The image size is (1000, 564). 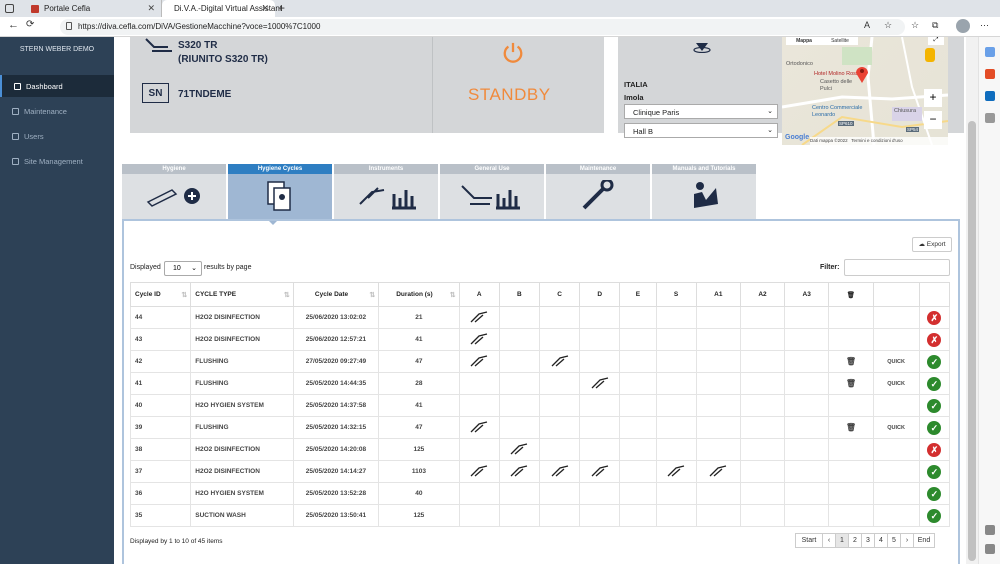 I want to click on page-prev-button: ‹, so click(x=829, y=540).